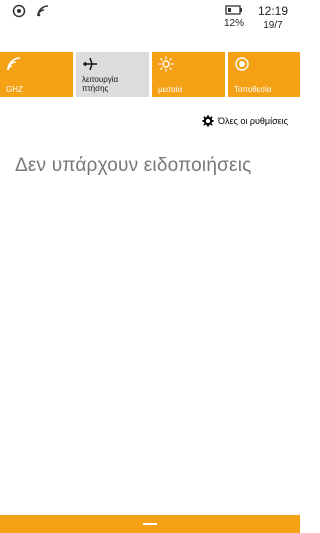 The height and width of the screenshot is (533, 320). I want to click on all-settings-label: Όλες οι ρυθμίσεις, so click(253, 121).